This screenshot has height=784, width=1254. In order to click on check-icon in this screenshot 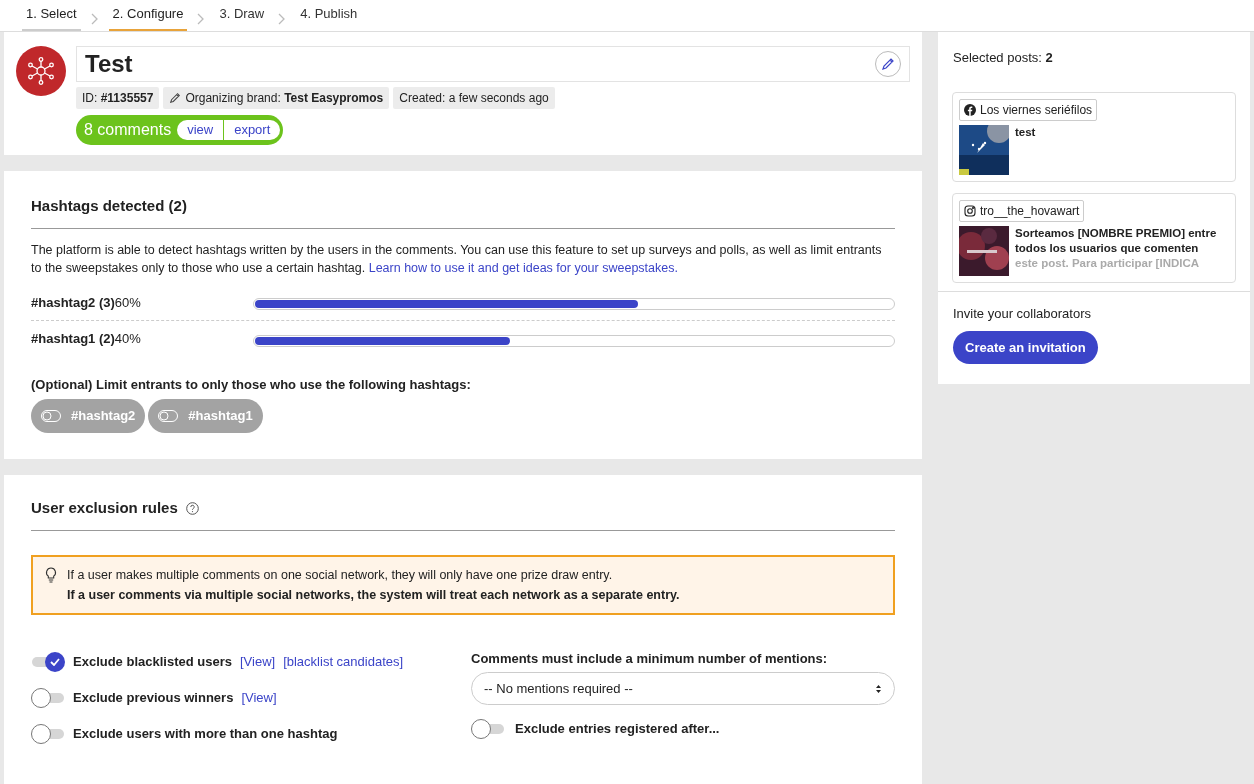, I will do `click(55, 661)`.